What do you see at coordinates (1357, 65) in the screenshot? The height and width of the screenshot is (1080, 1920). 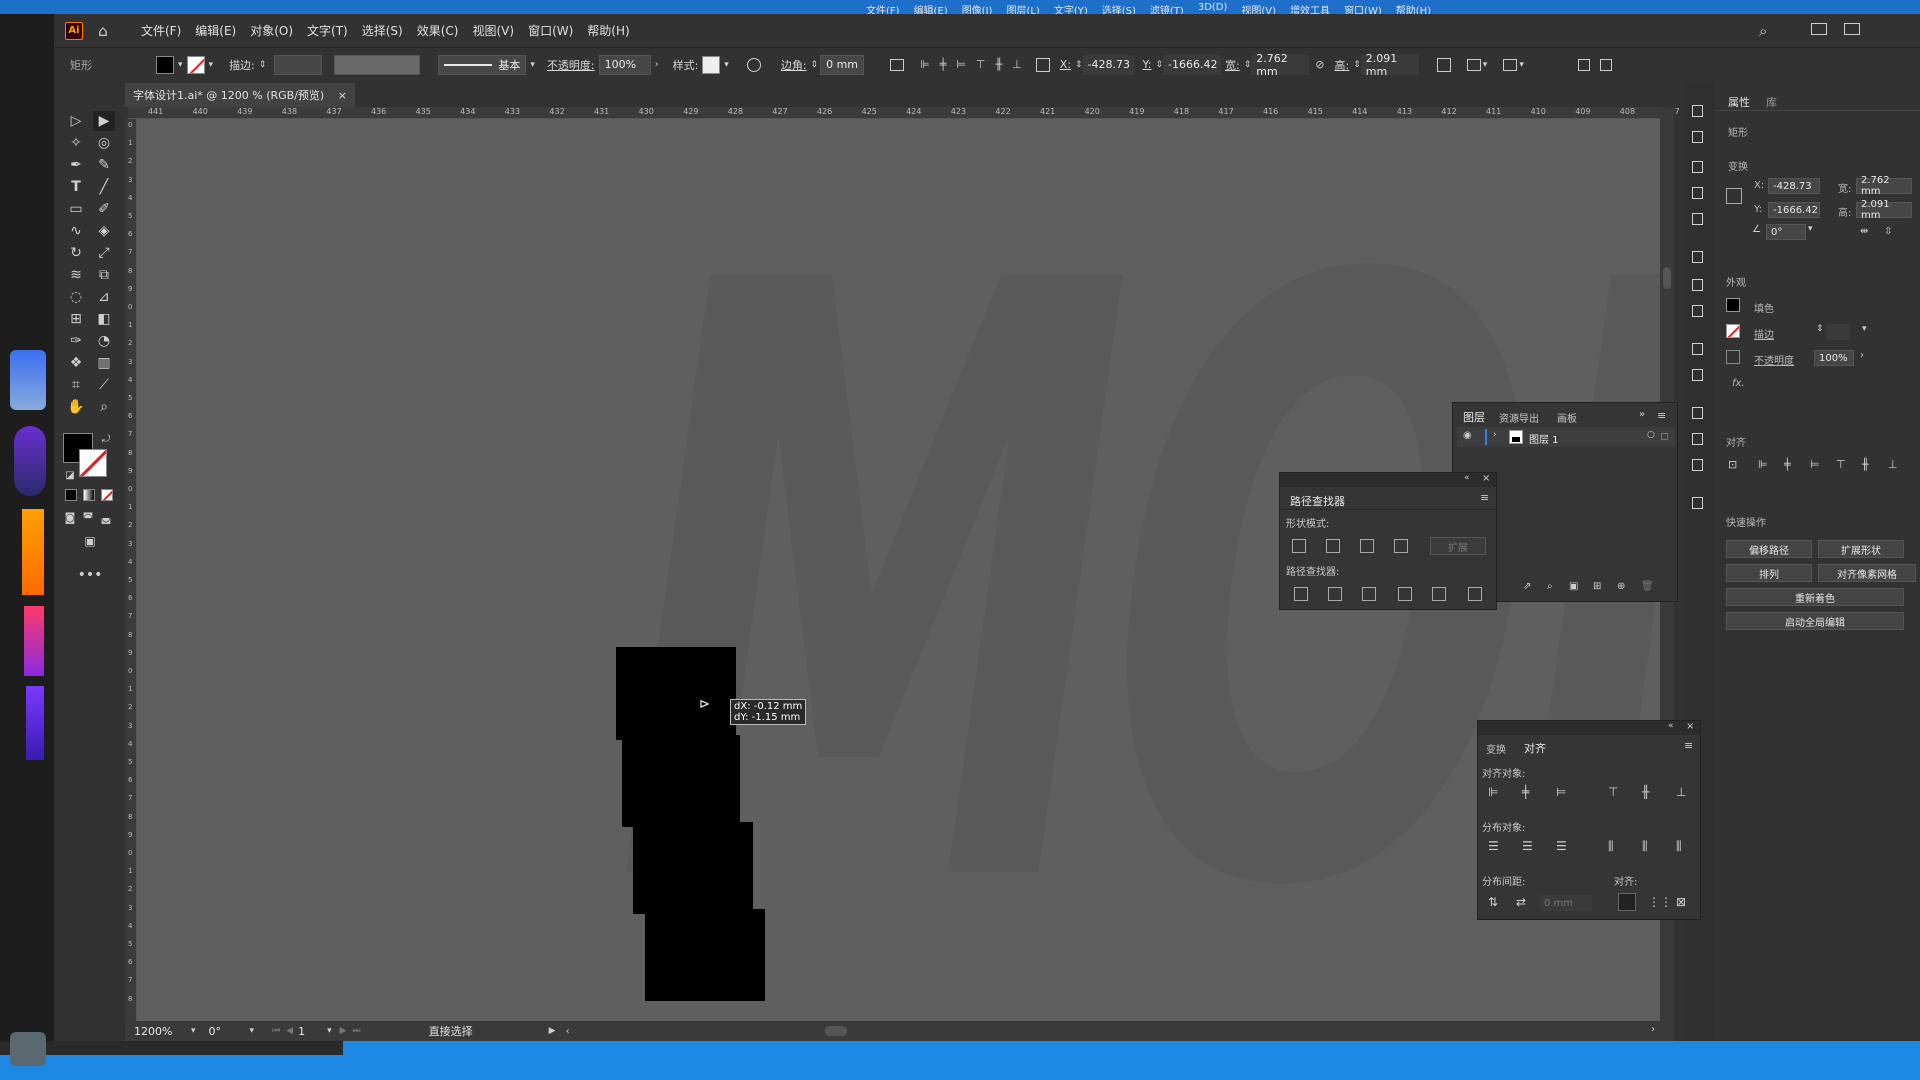 I see `height-stepper: ⇕` at bounding box center [1357, 65].